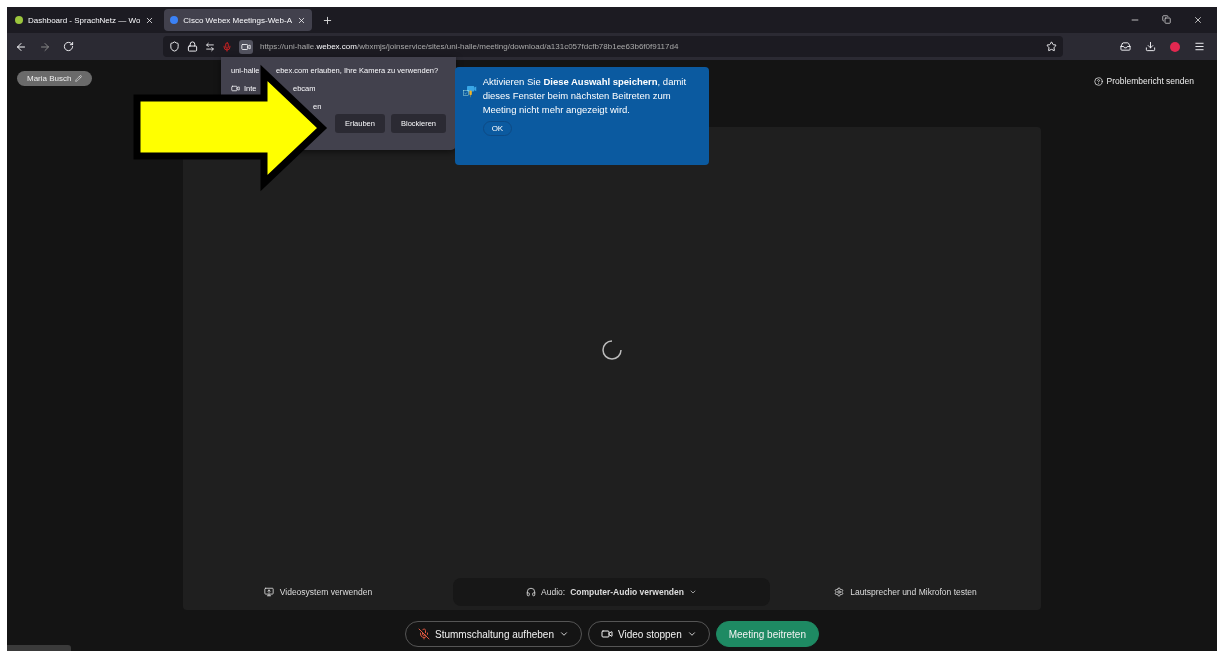 The height and width of the screenshot is (651, 1217). I want to click on unmute-button: Stummschaltung aufheben, so click(493, 634).